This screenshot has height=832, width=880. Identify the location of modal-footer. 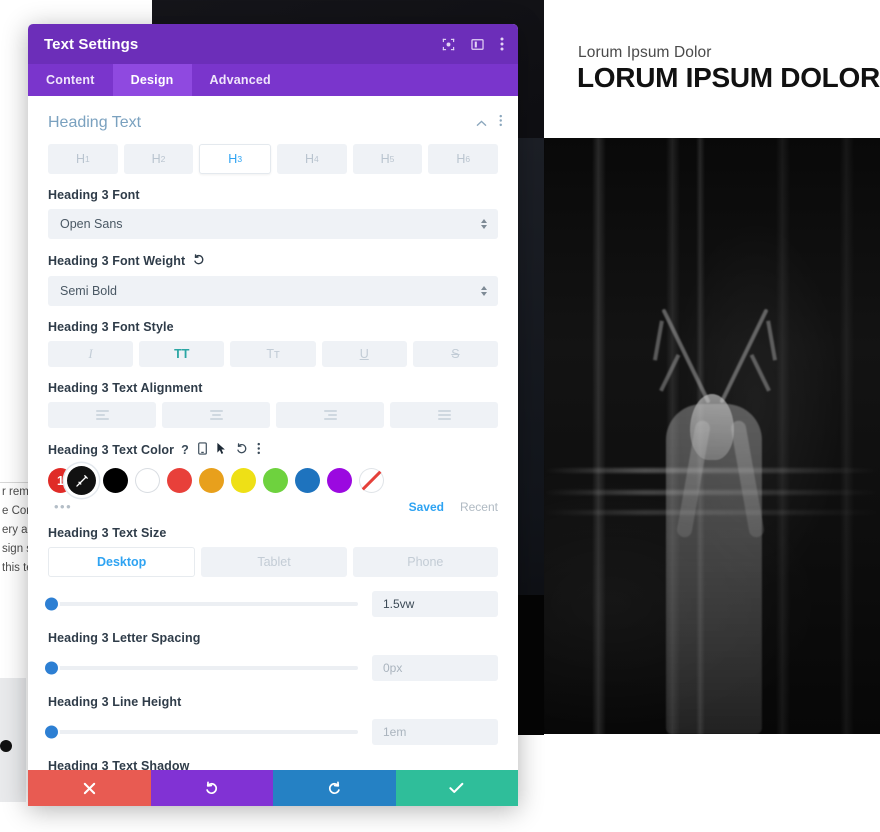
(273, 788).